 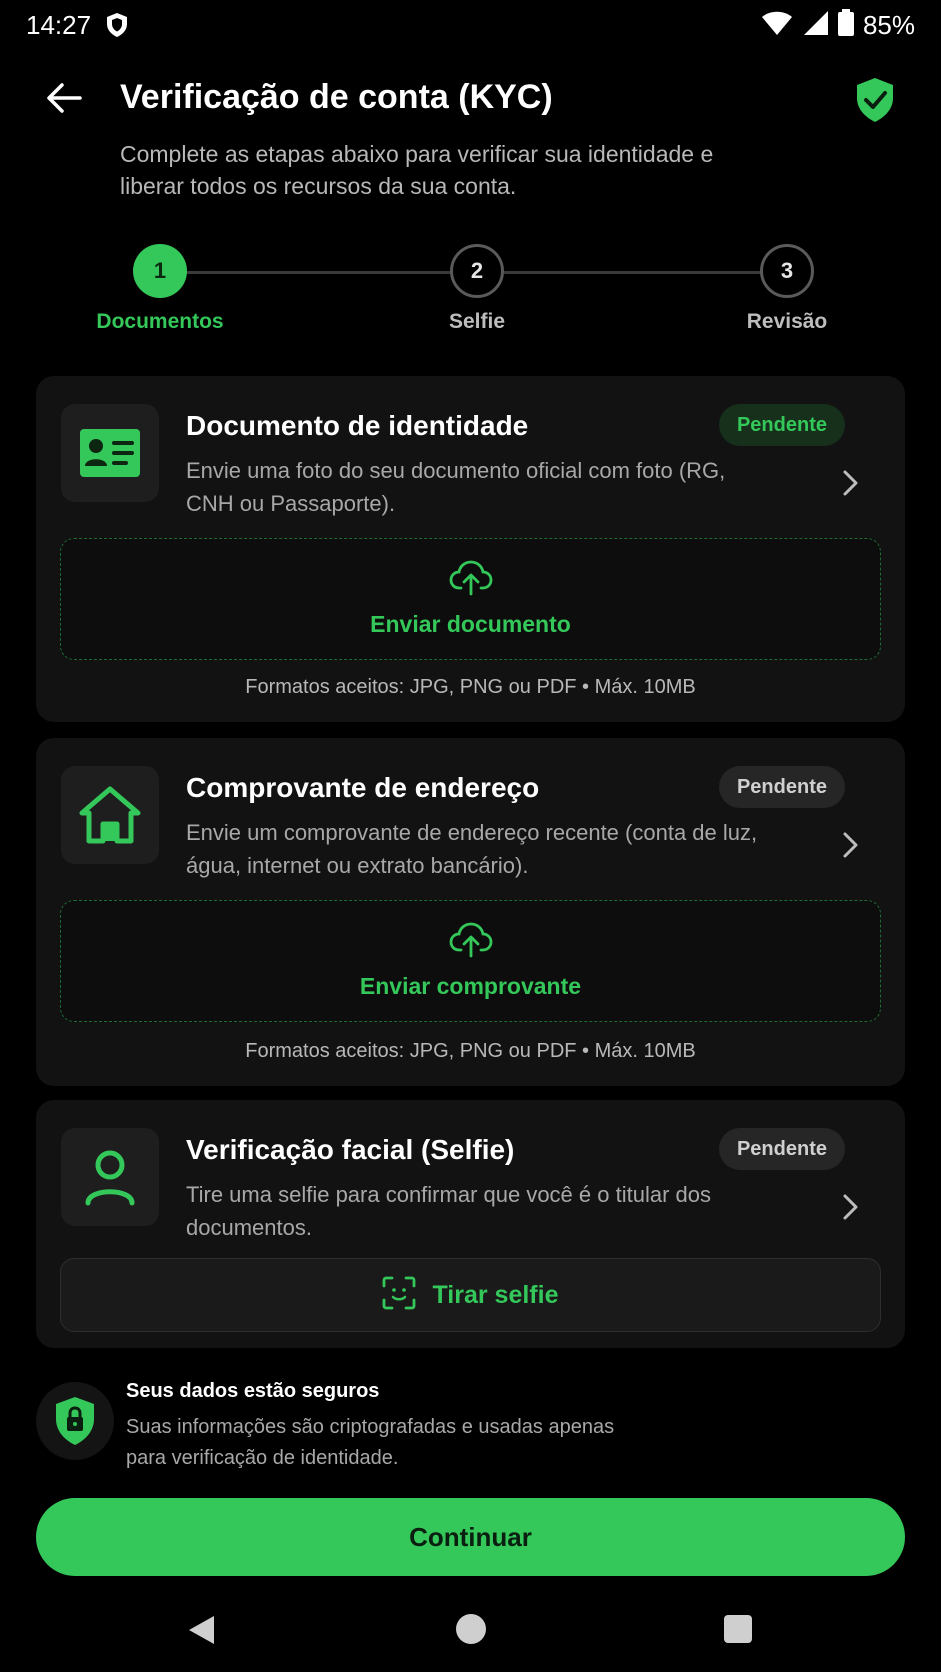 What do you see at coordinates (787, 321) in the screenshot?
I see `step-label: Revisão` at bounding box center [787, 321].